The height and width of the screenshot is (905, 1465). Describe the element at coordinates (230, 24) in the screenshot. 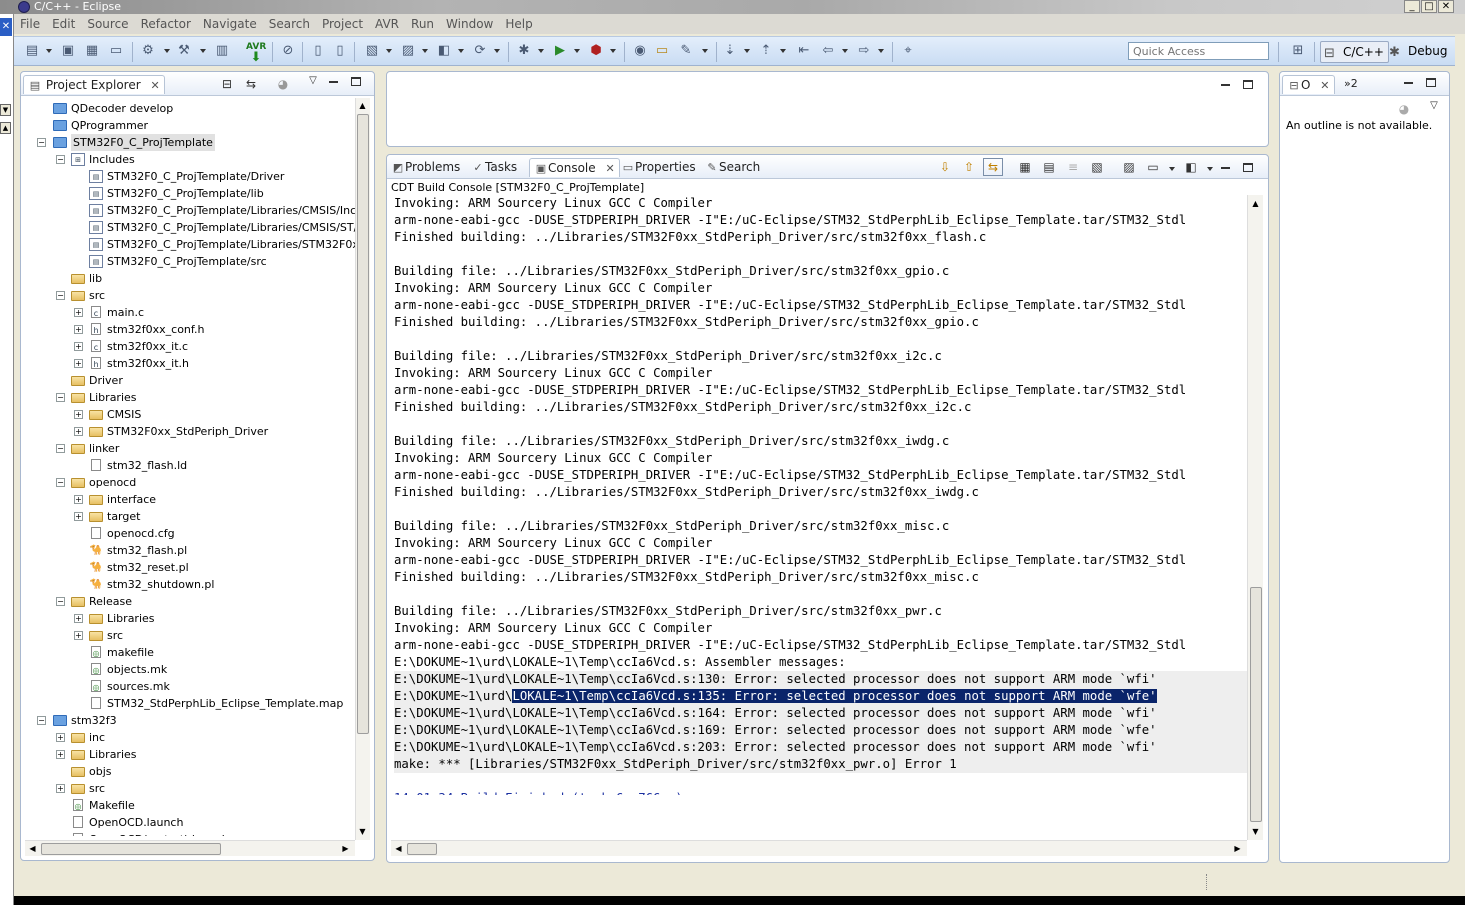

I see `menu-navigate: Navigate` at that location.